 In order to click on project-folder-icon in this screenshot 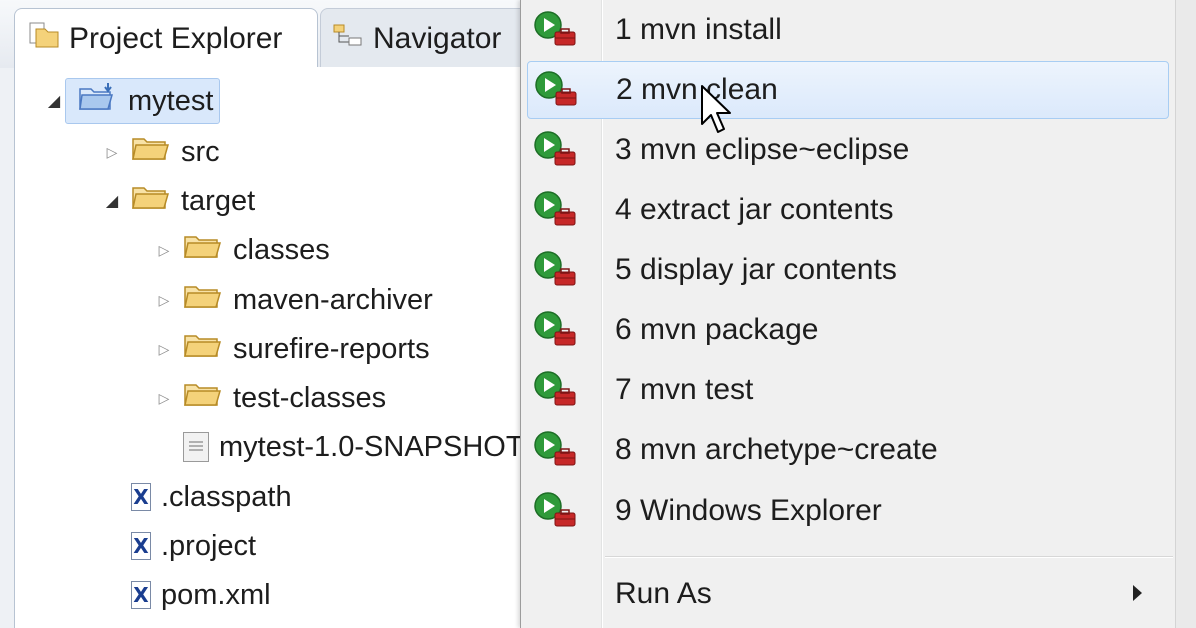, I will do `click(98, 101)`.